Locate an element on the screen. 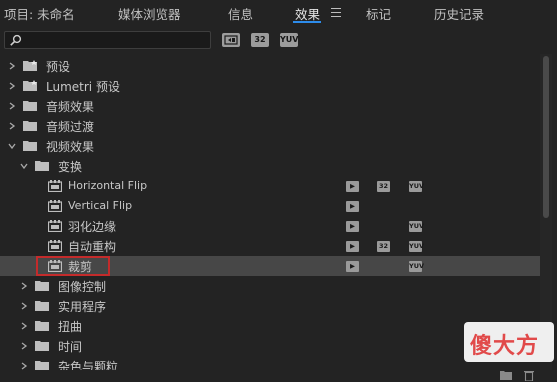 This screenshot has height=382, width=557. 32bit-filter-button: 32 is located at coordinates (260, 40).